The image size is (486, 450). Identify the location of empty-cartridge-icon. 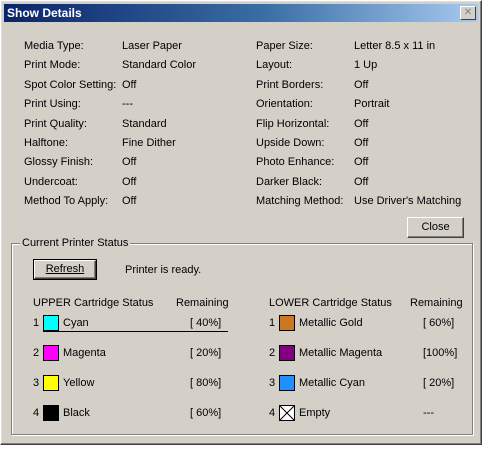
(287, 413).